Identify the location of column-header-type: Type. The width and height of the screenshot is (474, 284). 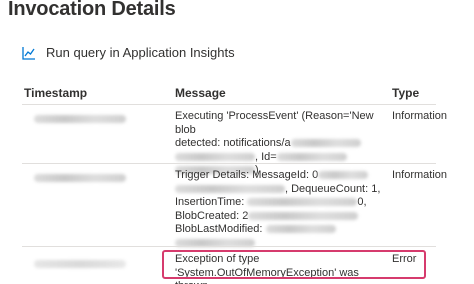
(406, 93).